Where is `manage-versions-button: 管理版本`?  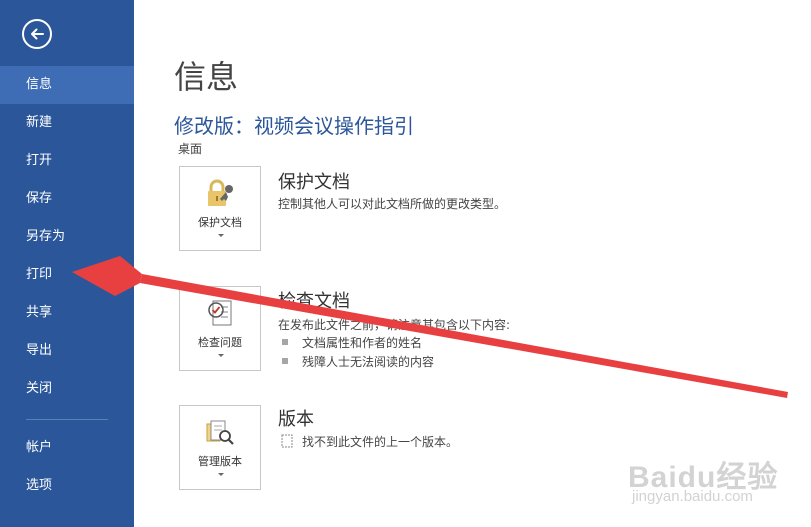 manage-versions-button: 管理版本 is located at coordinates (220, 447).